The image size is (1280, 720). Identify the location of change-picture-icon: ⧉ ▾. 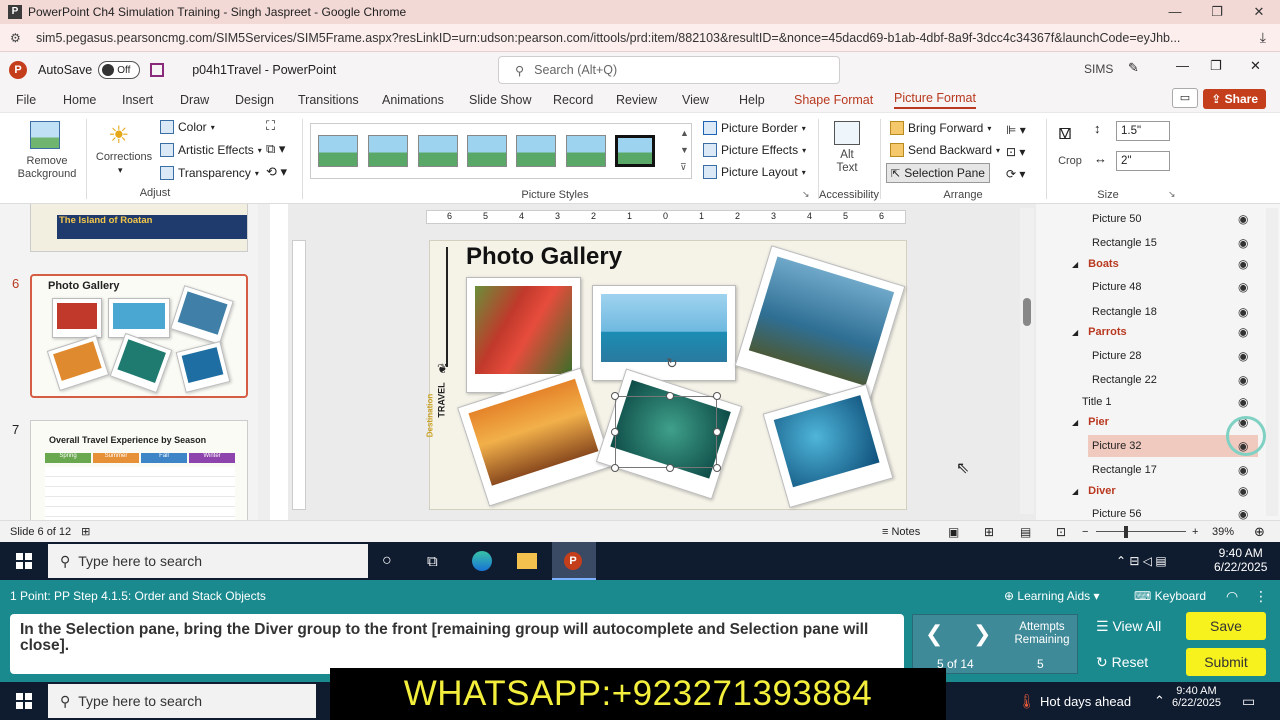
(275, 149).